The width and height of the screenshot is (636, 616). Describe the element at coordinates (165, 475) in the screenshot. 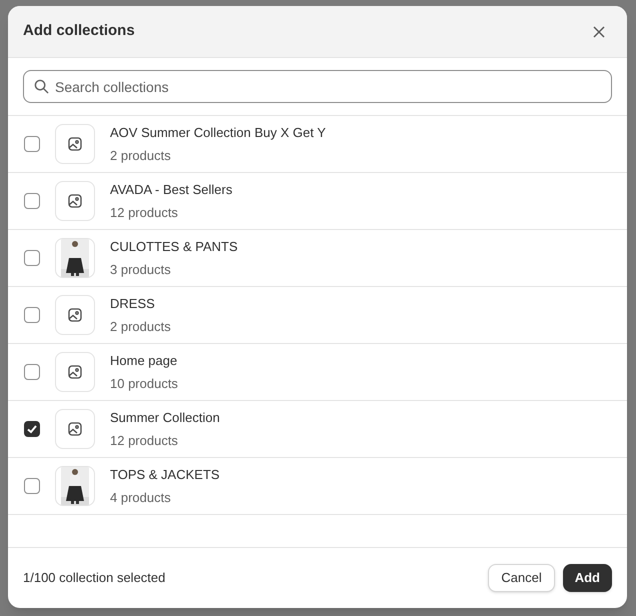

I see `collection-name: TOPS & JACKETS` at that location.